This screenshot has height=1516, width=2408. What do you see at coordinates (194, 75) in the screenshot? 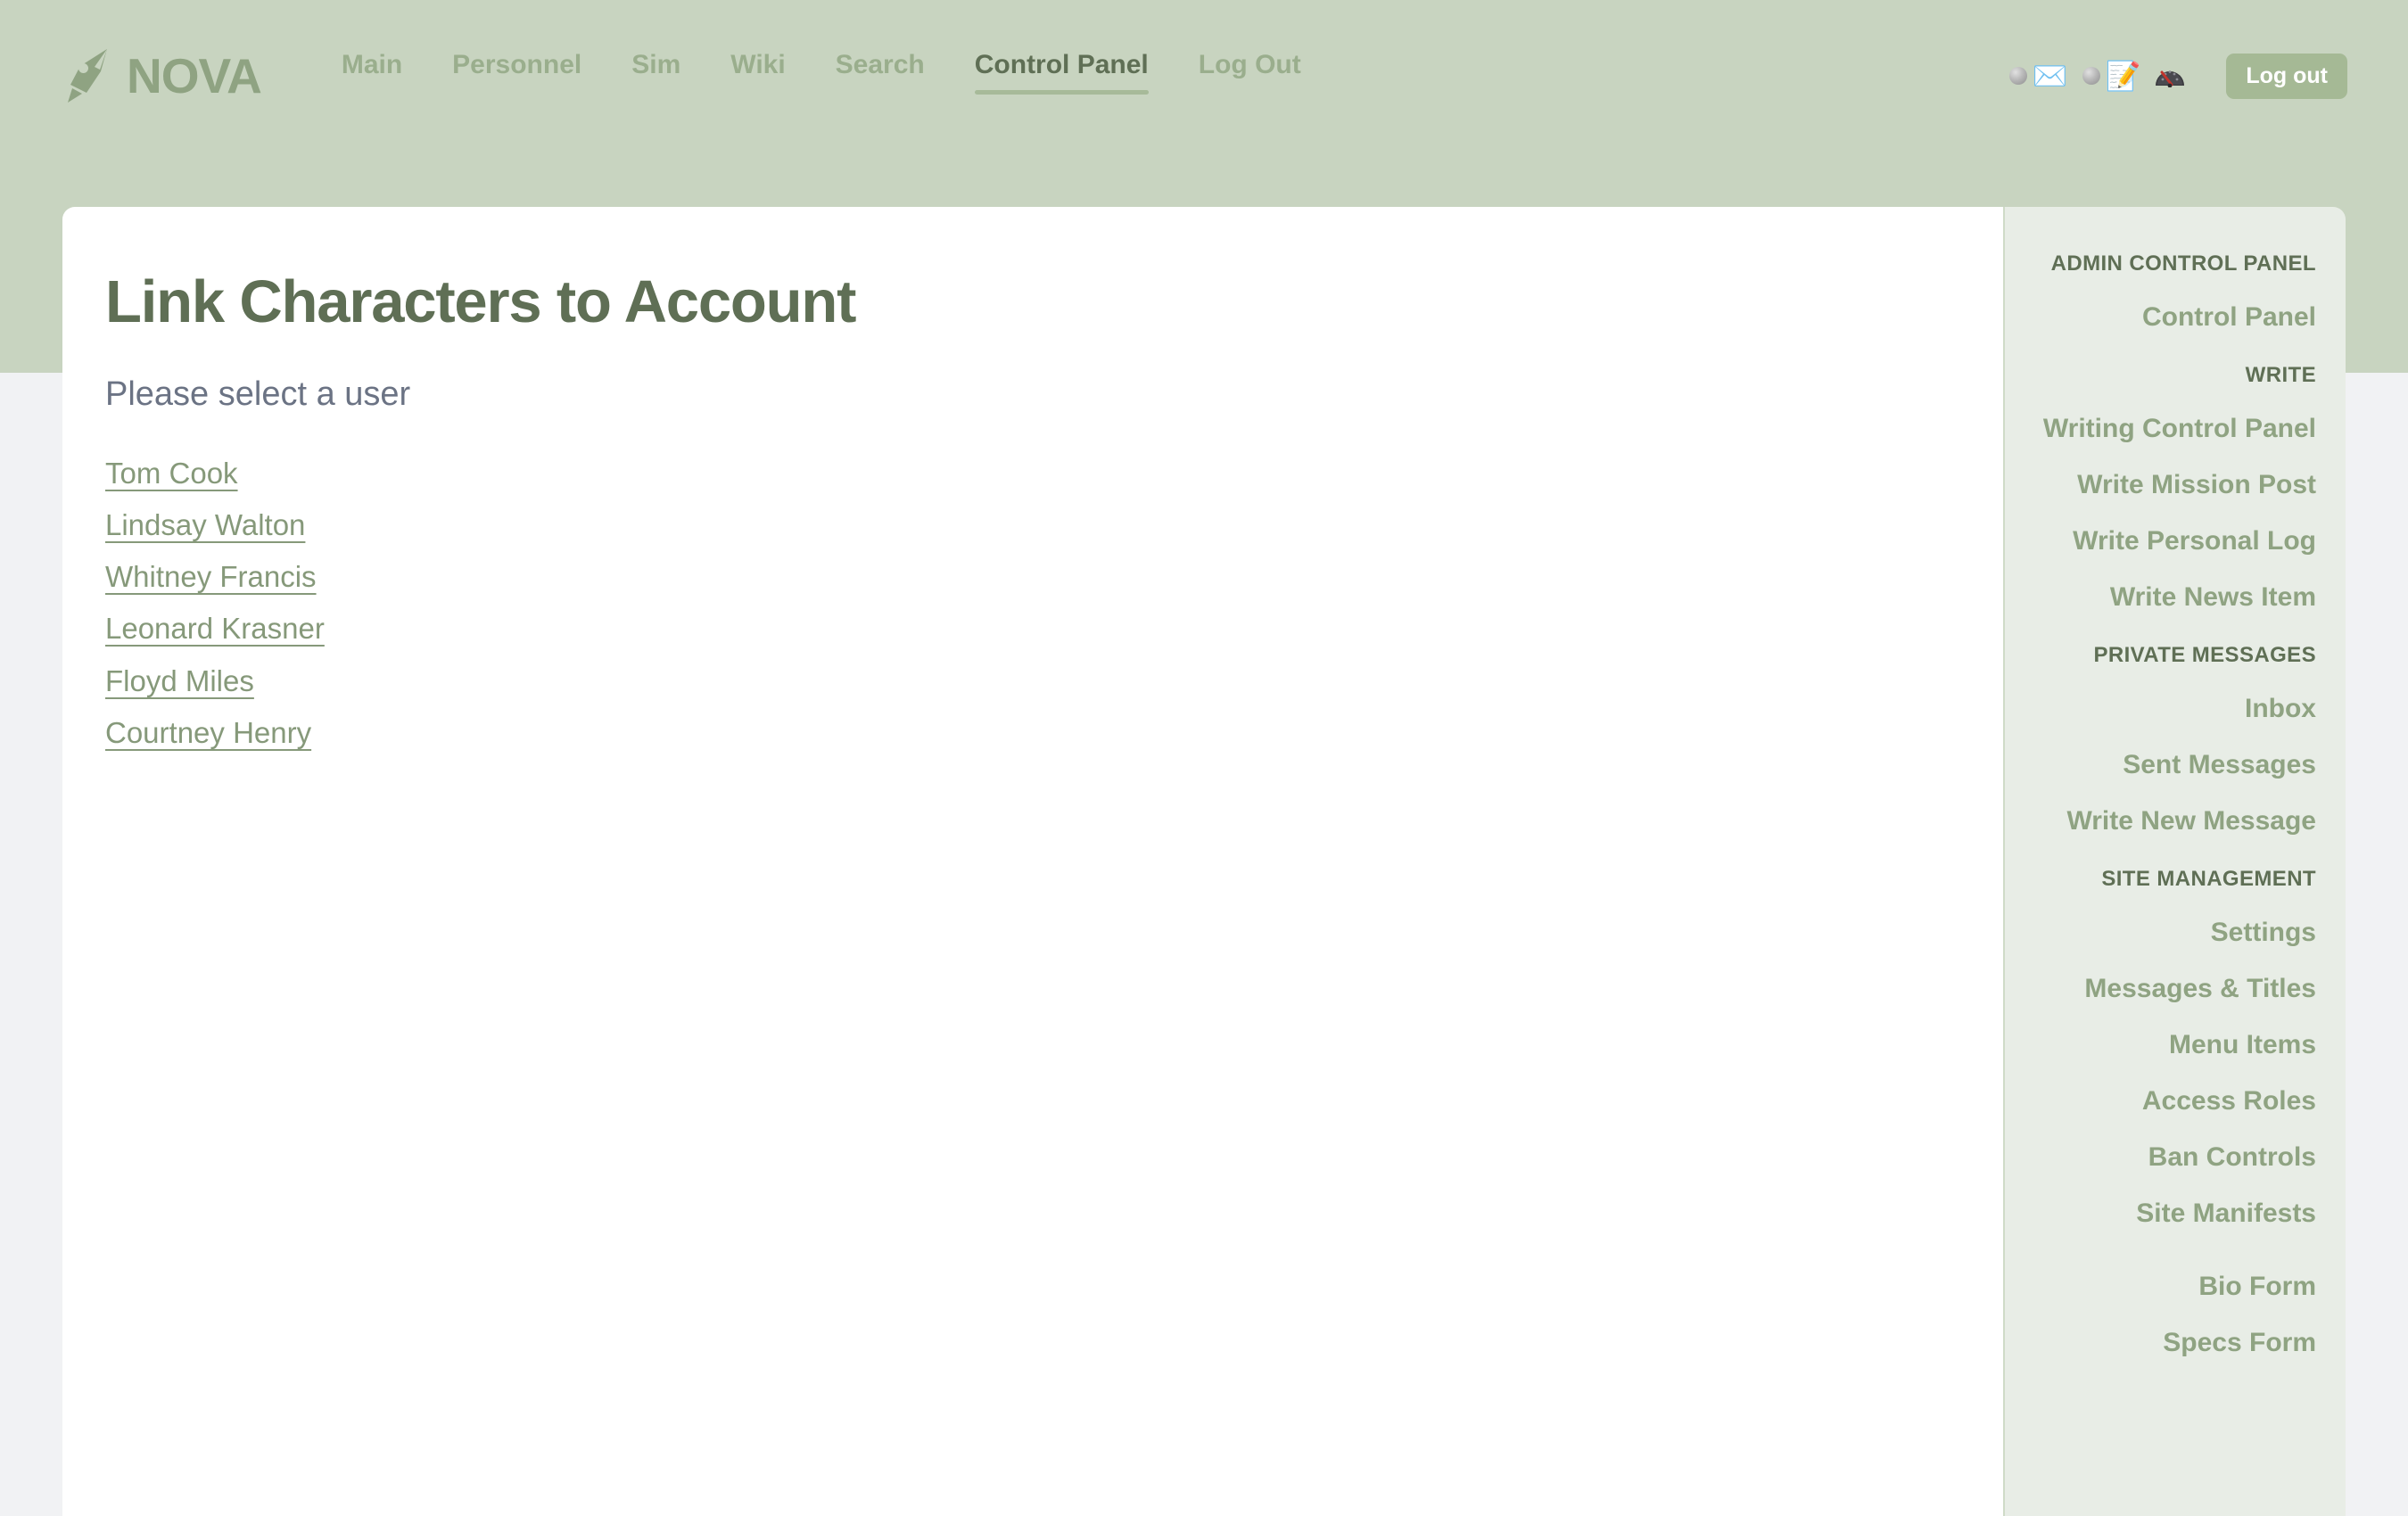
I see `brand-name: NOVA` at bounding box center [194, 75].